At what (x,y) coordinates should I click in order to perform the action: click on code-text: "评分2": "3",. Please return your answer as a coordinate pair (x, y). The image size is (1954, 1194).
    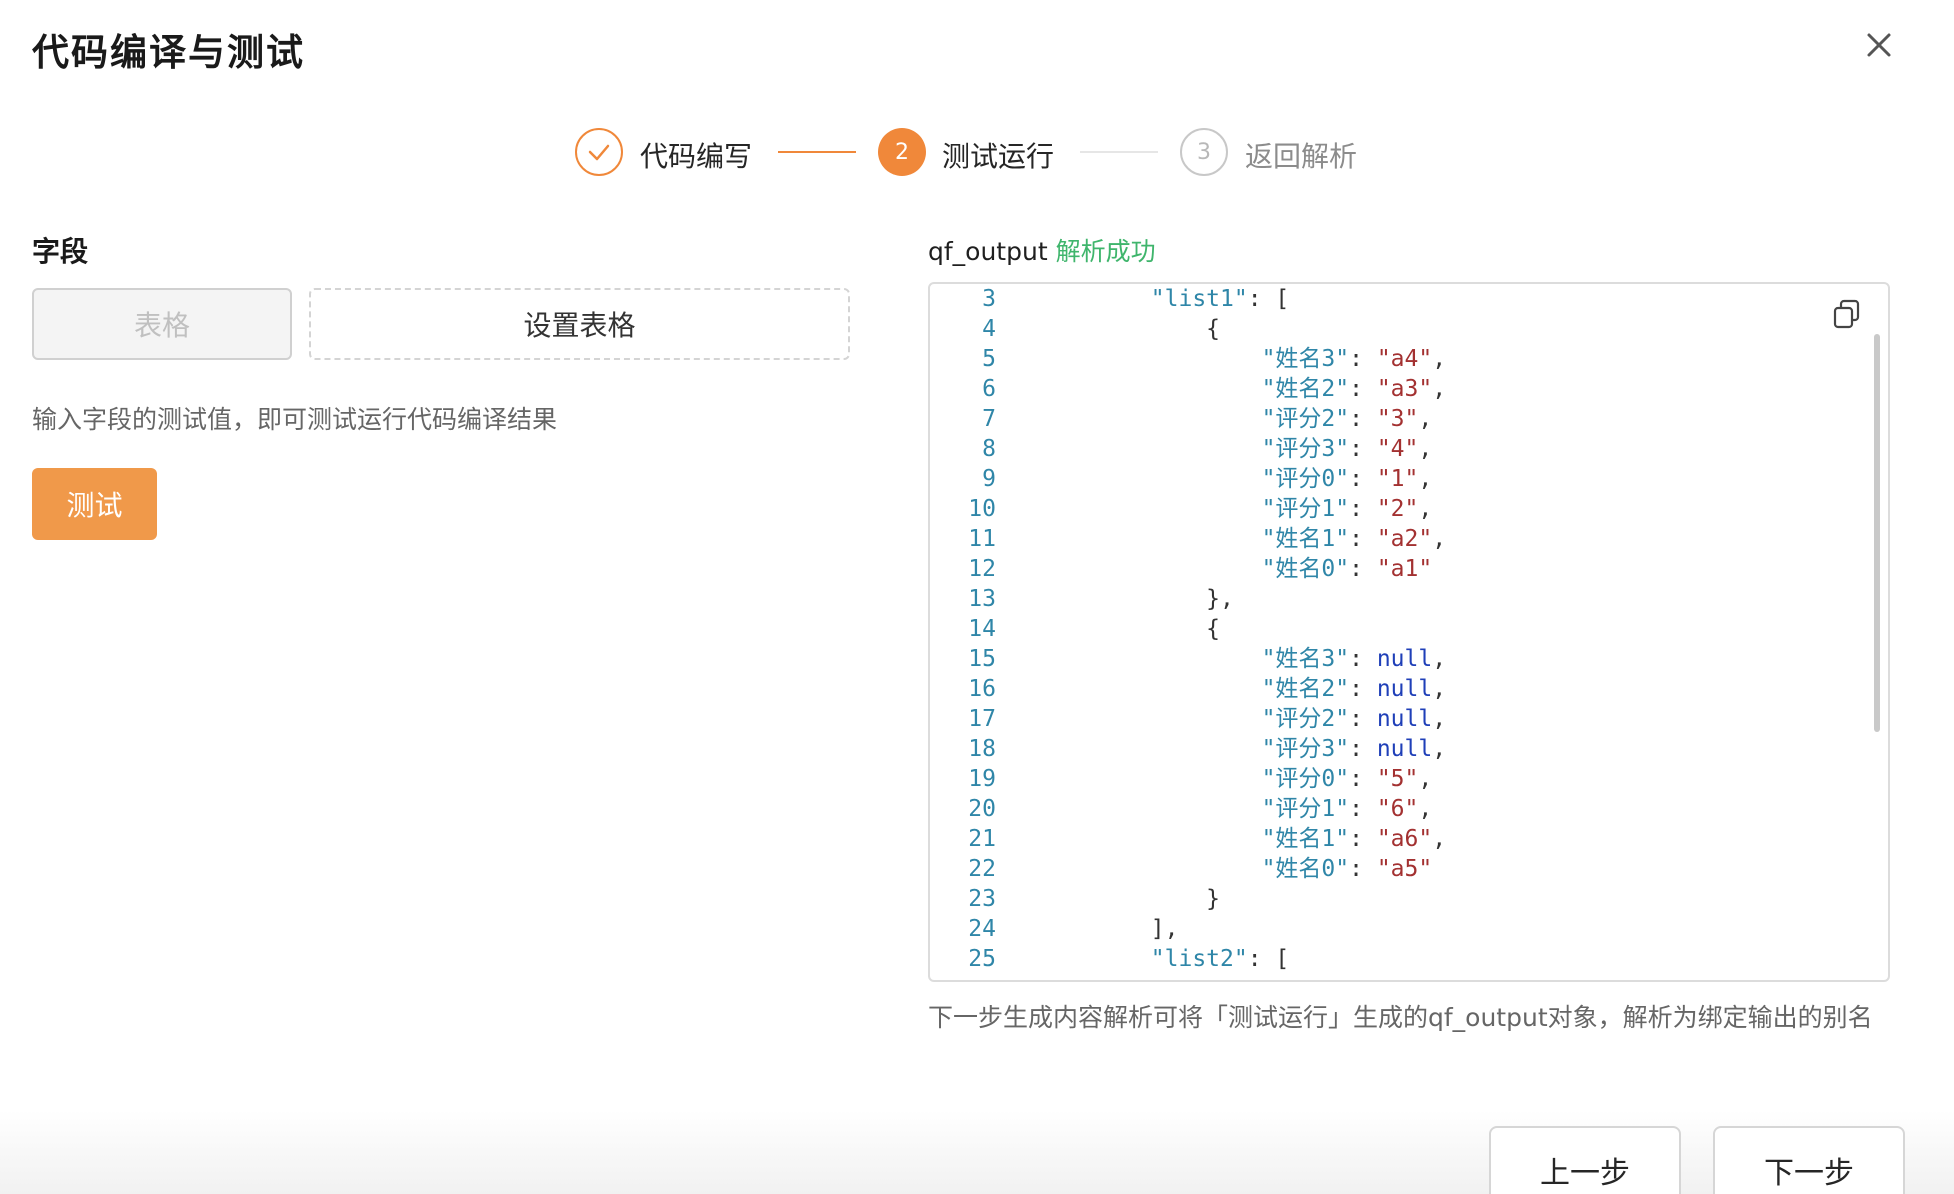
    Looking at the image, I should click on (1236, 419).